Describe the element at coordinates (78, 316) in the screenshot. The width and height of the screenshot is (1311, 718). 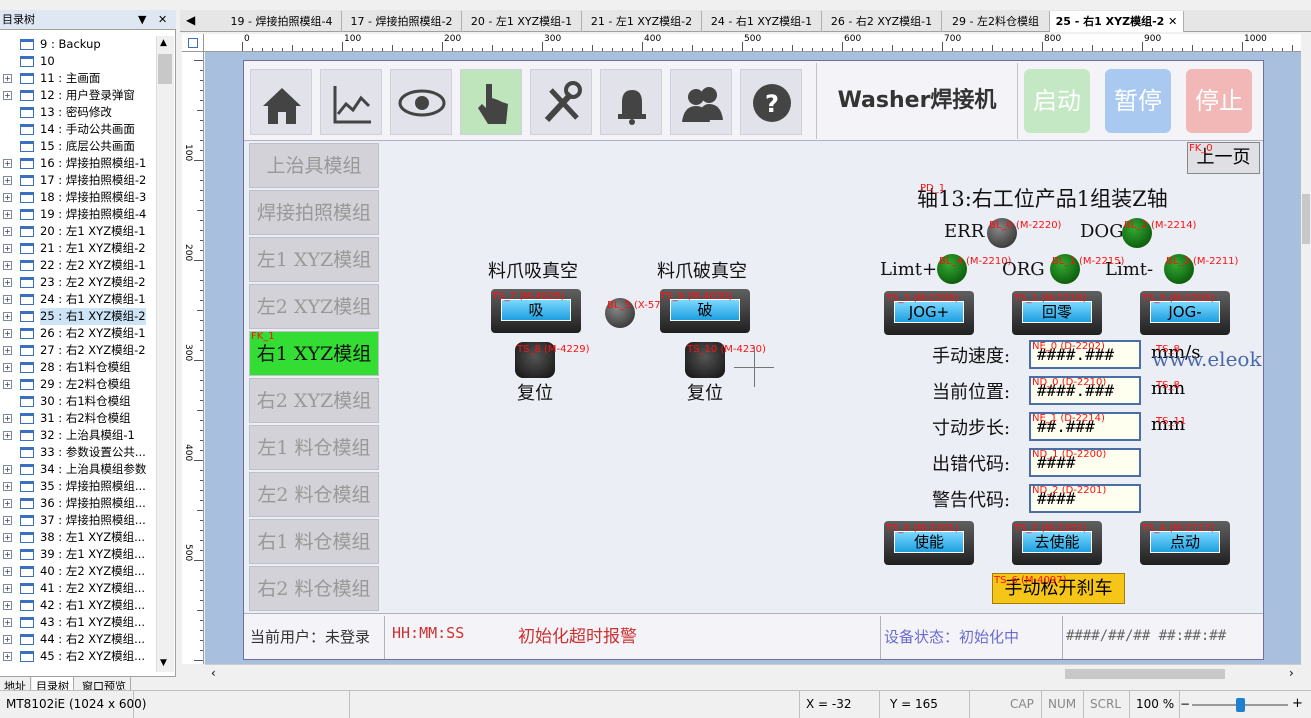
I see `tree-item: +25 : 右1 XYZ模组-2` at that location.